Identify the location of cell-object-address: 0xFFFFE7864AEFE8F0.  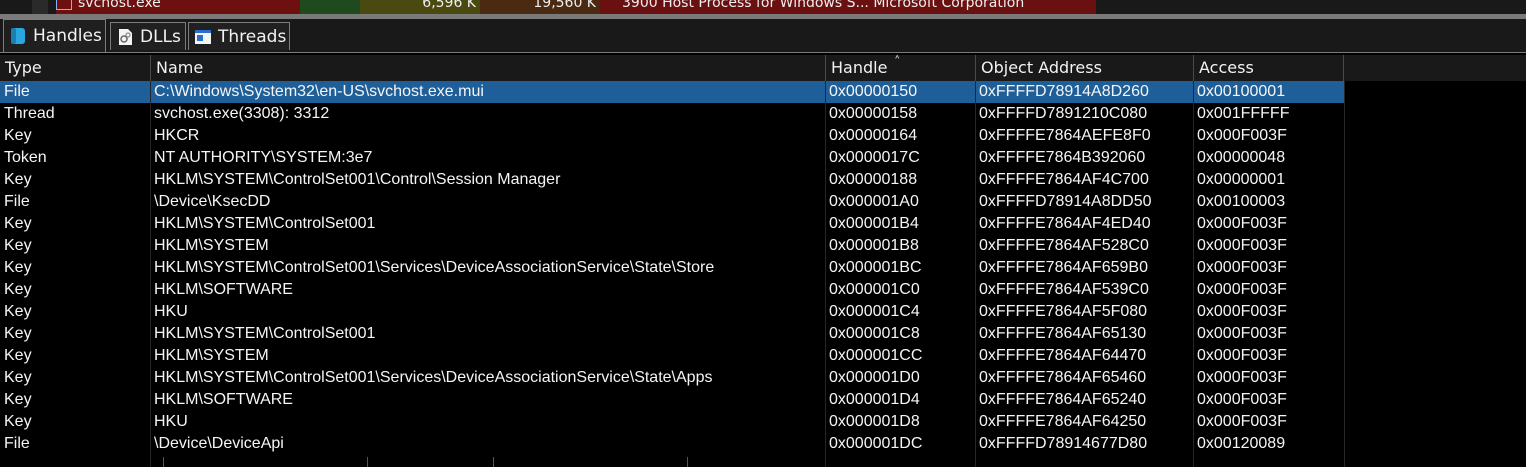
(1065, 135).